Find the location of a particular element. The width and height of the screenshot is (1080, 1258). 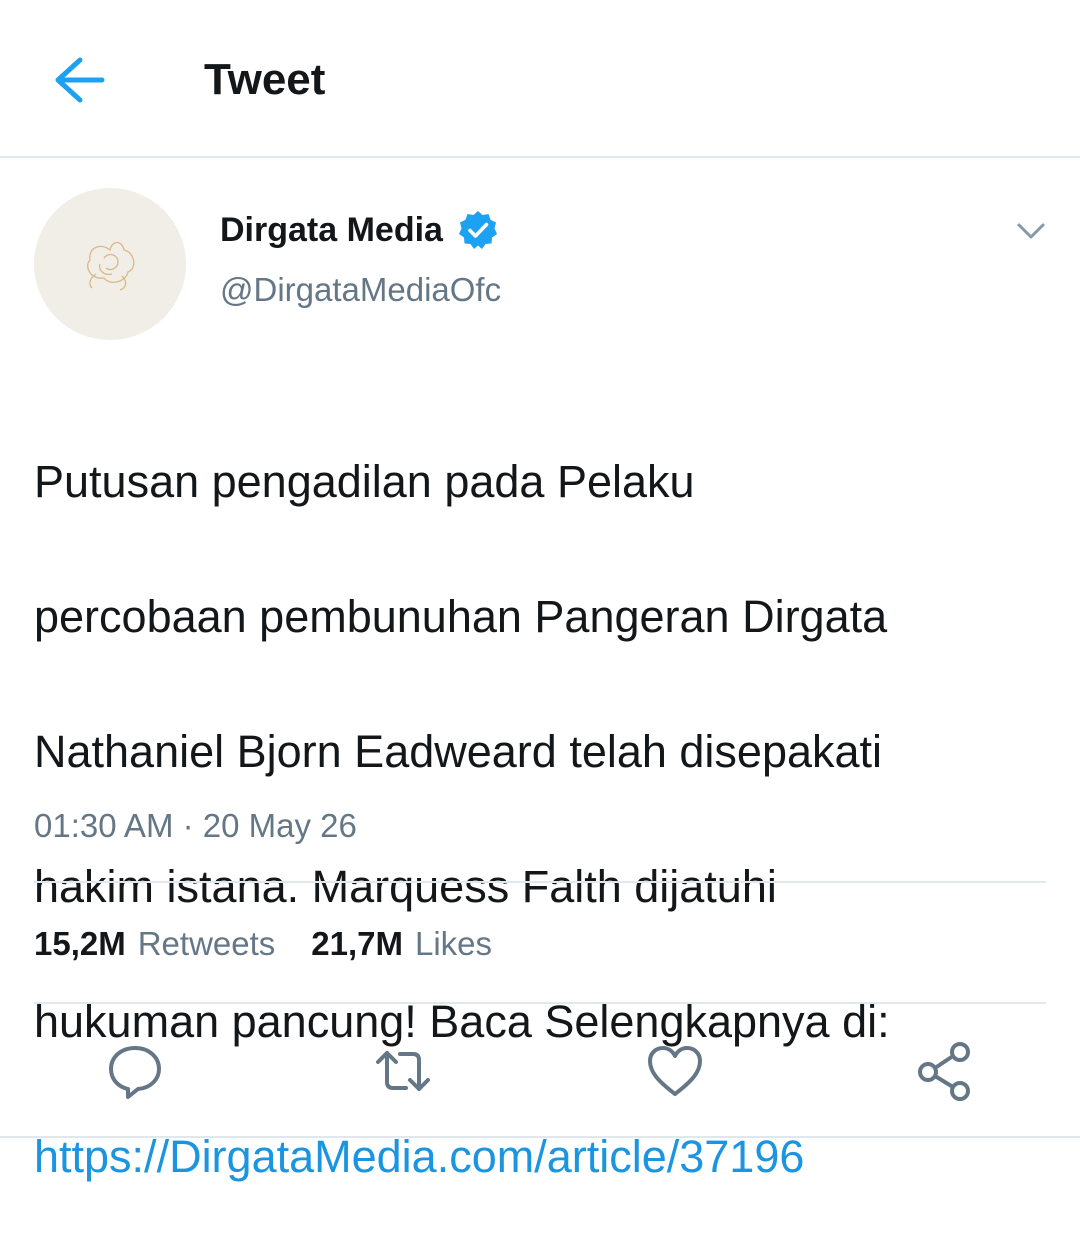

author-name: Dirgata Media is located at coordinates (331, 230).